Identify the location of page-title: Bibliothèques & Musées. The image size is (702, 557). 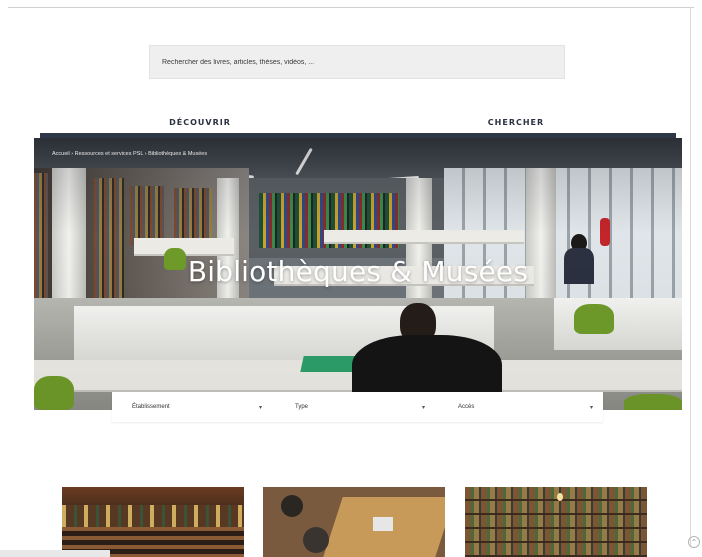
(358, 271).